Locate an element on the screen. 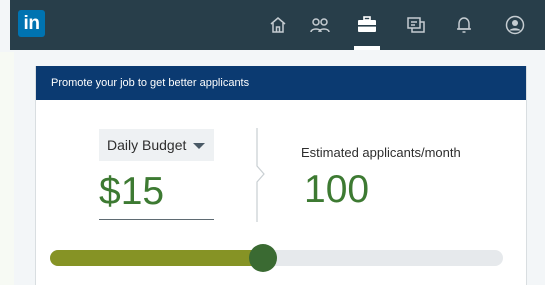 The width and height of the screenshot is (545, 285). home-icon is located at coordinates (278, 25).